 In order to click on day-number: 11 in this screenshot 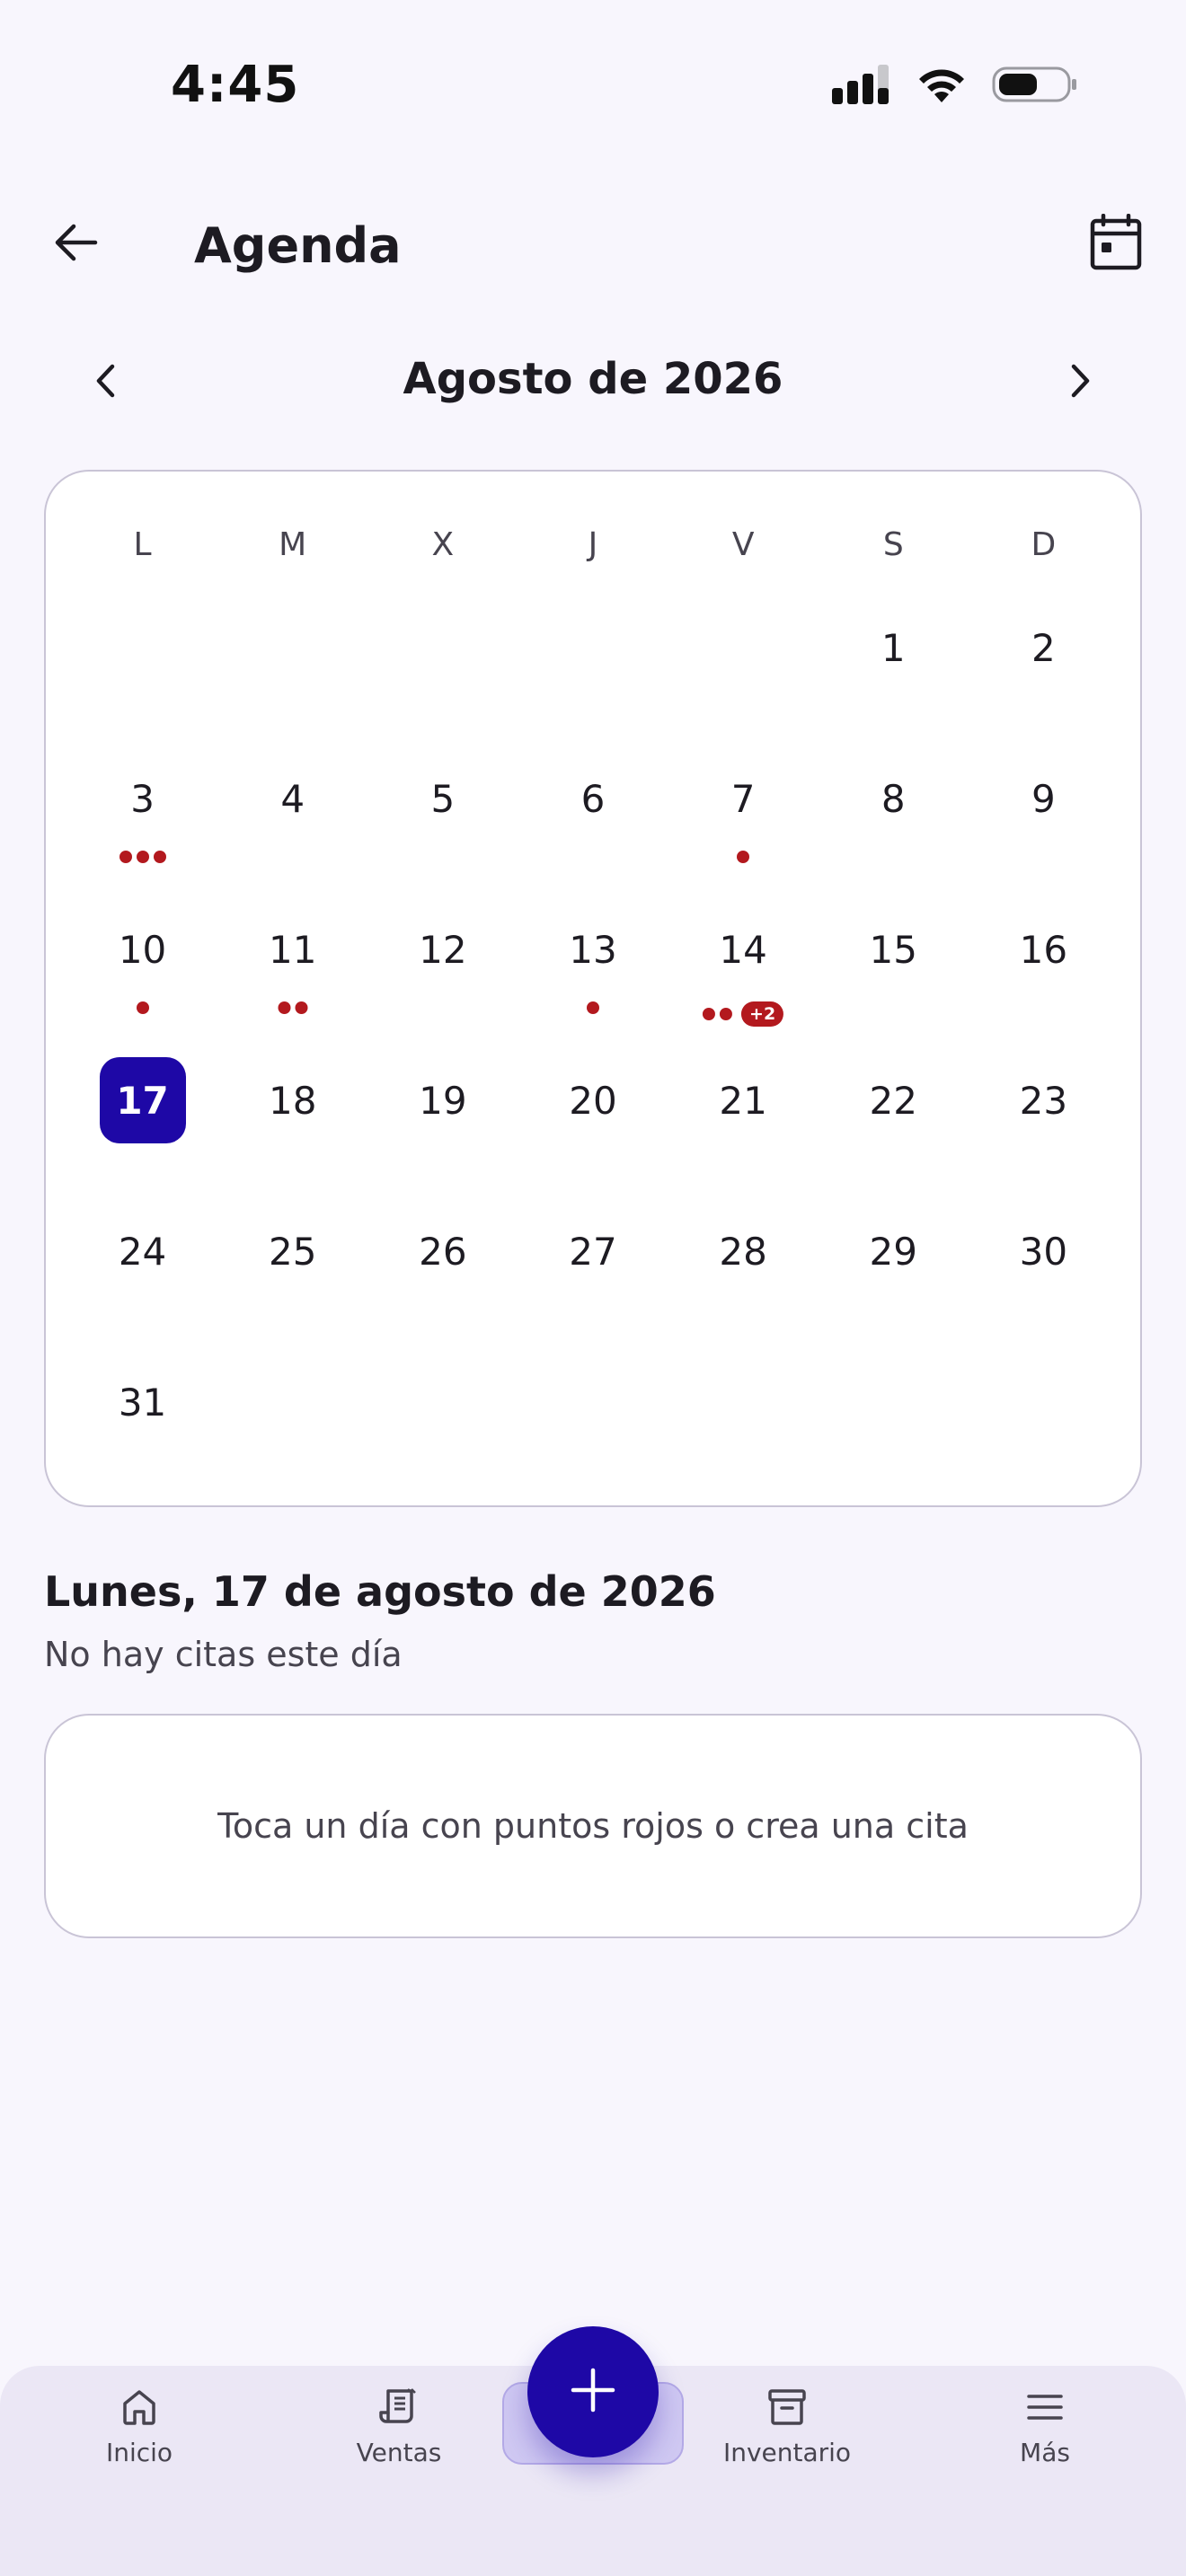, I will do `click(292, 949)`.